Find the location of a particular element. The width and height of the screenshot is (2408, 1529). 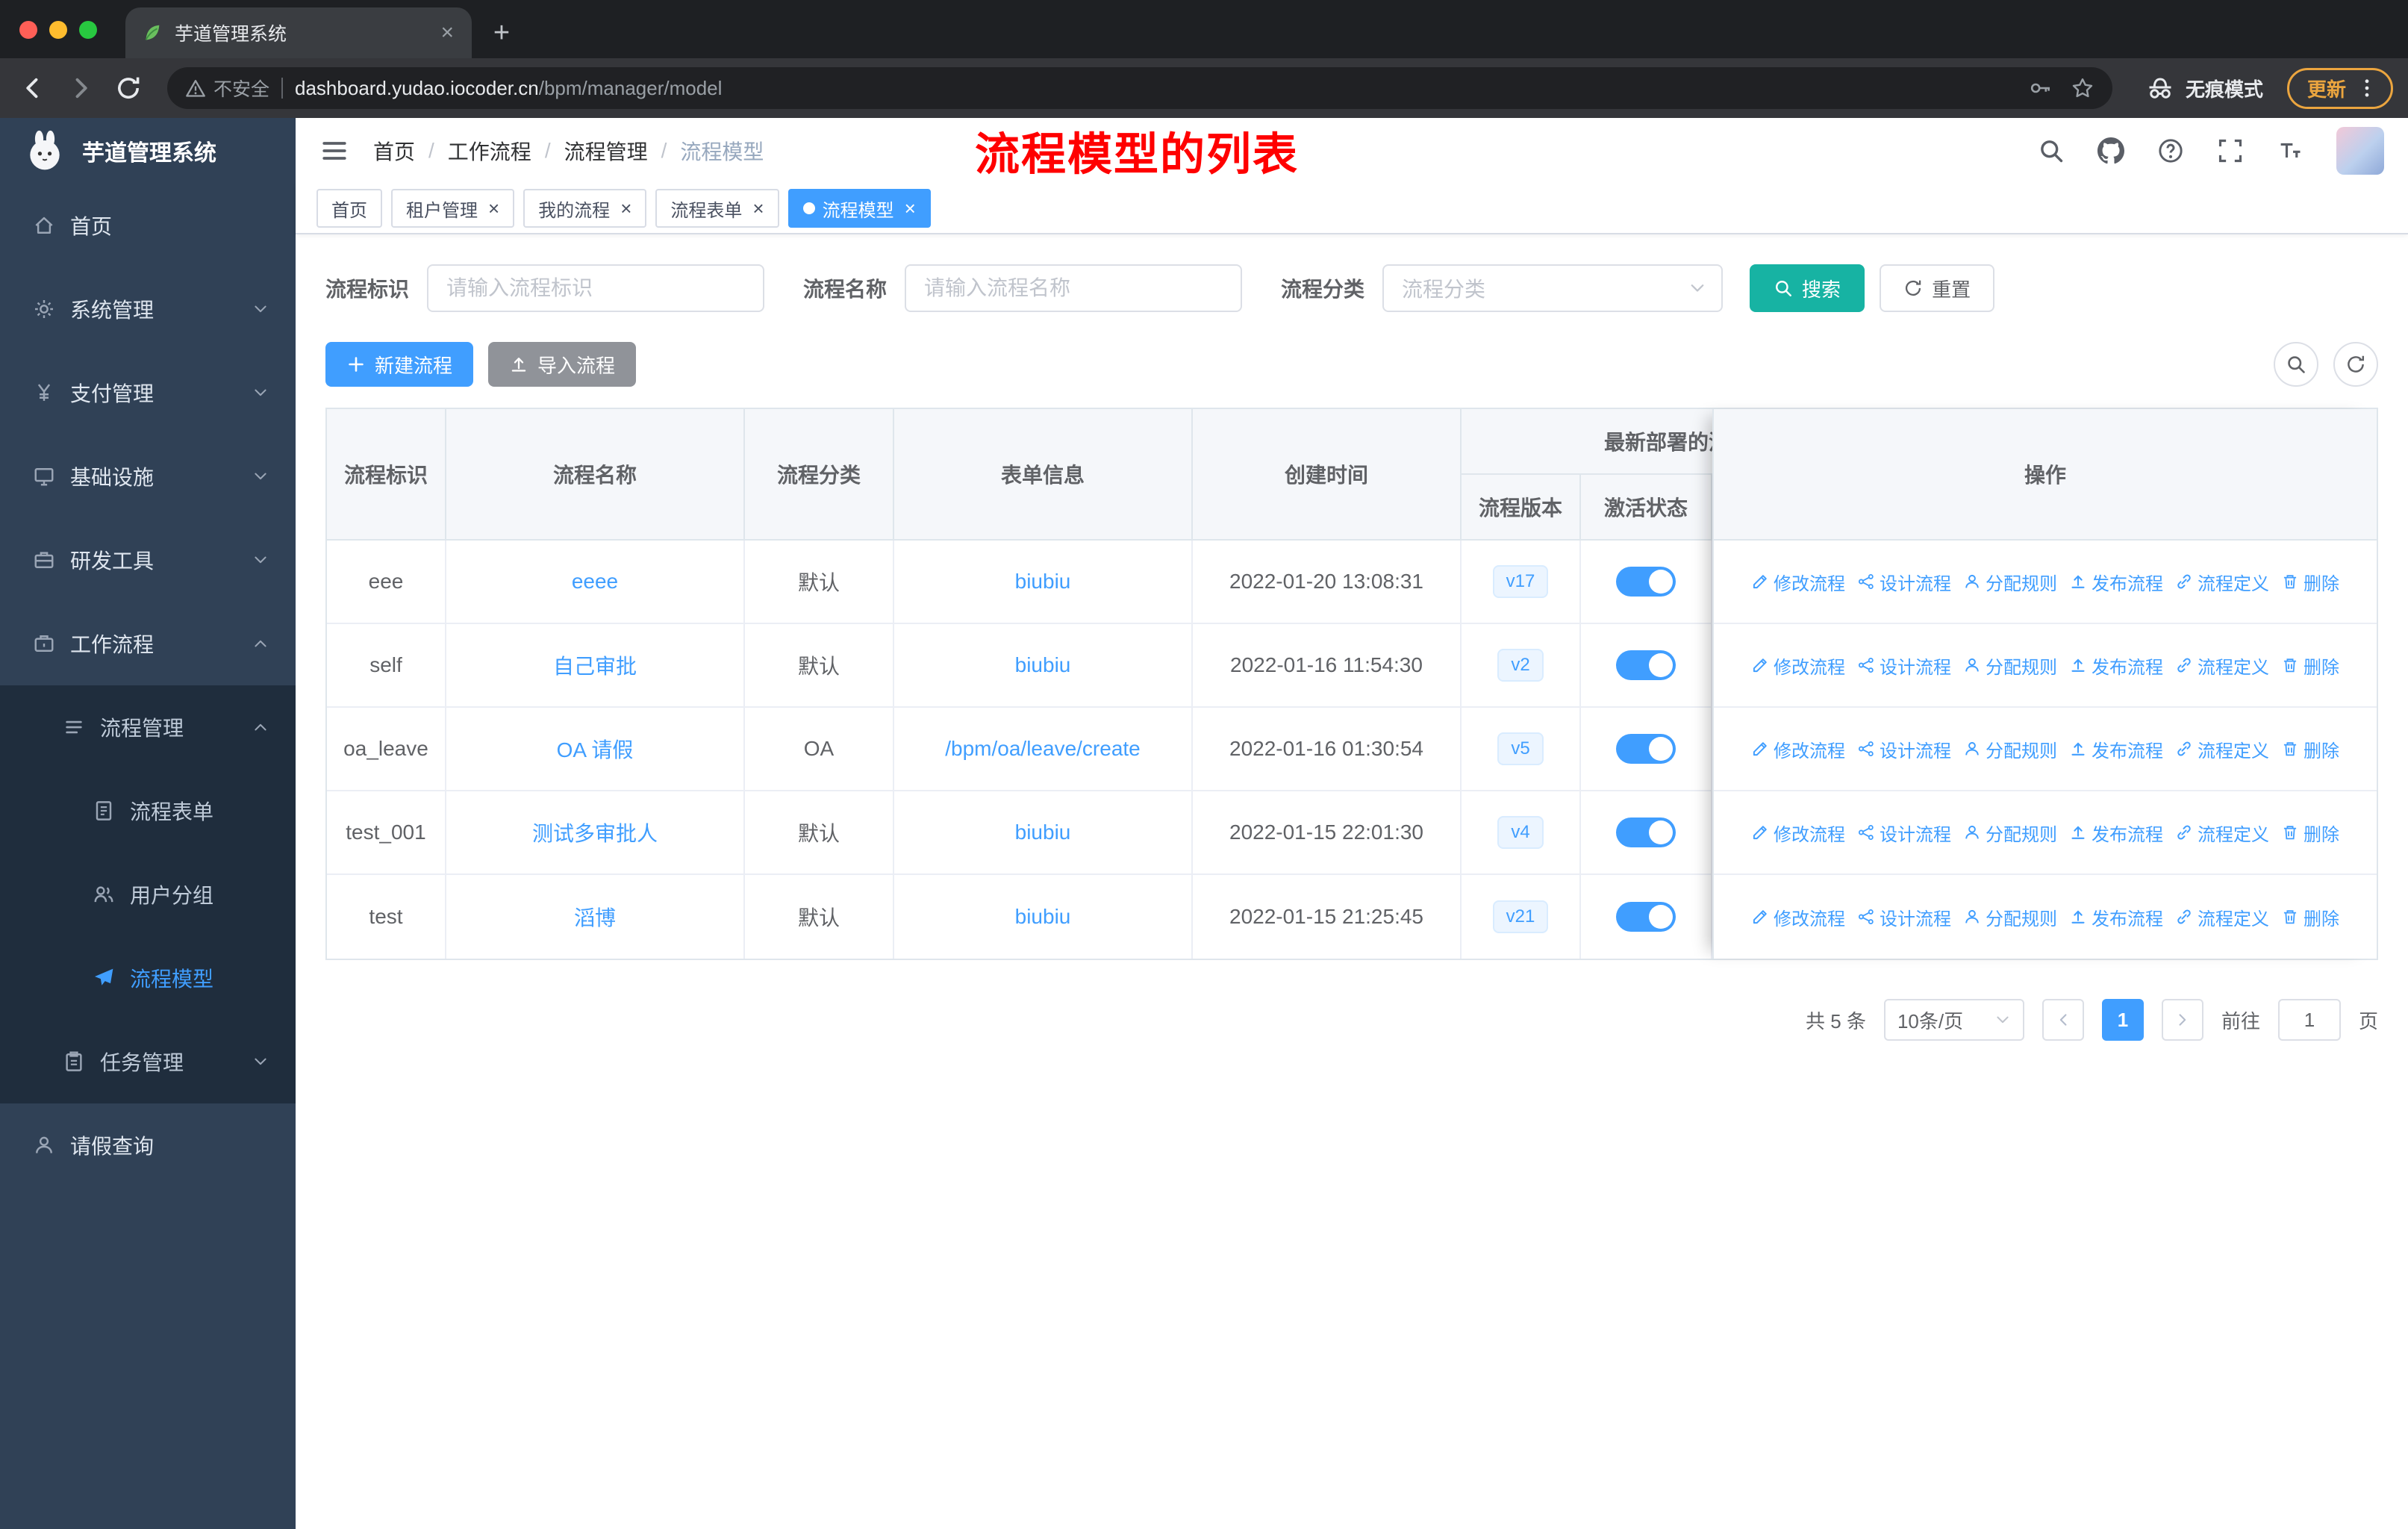

create-process-button: 新建流程 is located at coordinates (399, 365).